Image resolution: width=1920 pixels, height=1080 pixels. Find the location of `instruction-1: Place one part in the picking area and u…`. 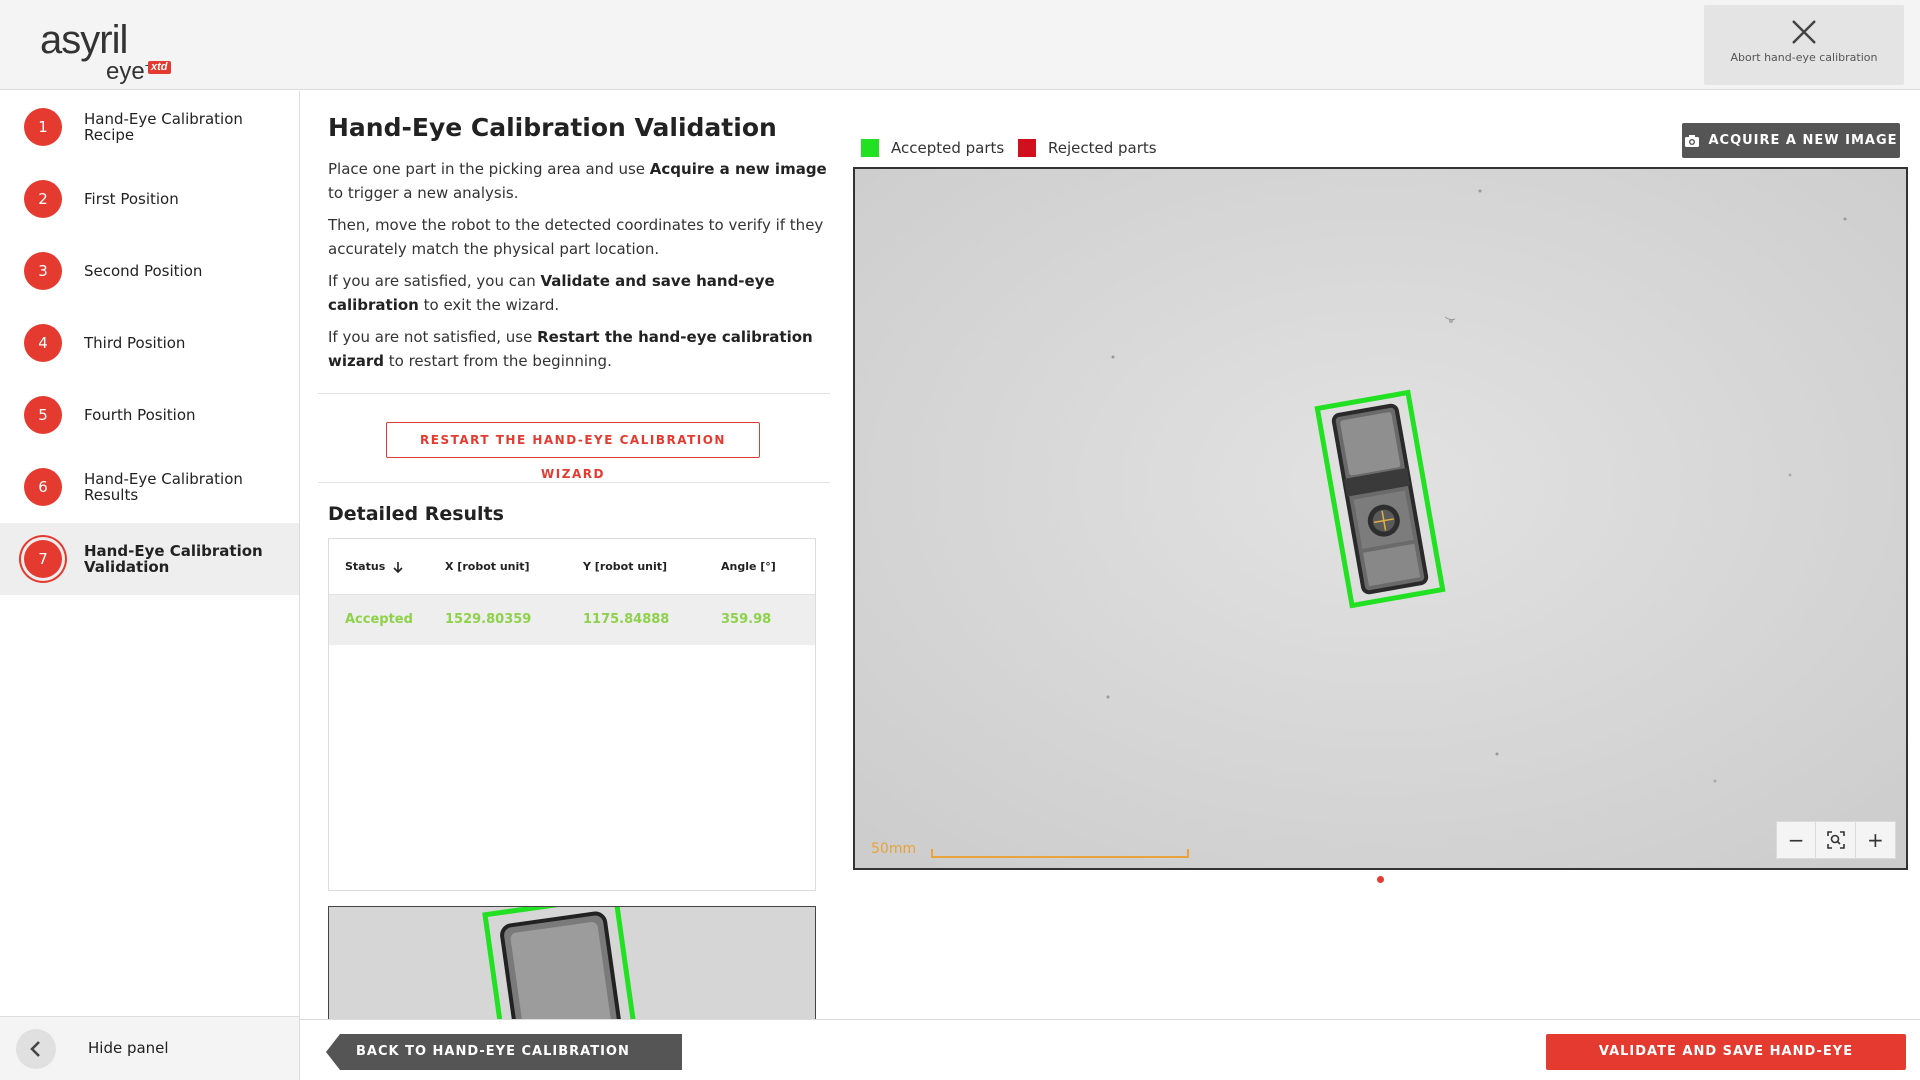

instruction-1: Place one part in the picking area and u… is located at coordinates (577, 181).